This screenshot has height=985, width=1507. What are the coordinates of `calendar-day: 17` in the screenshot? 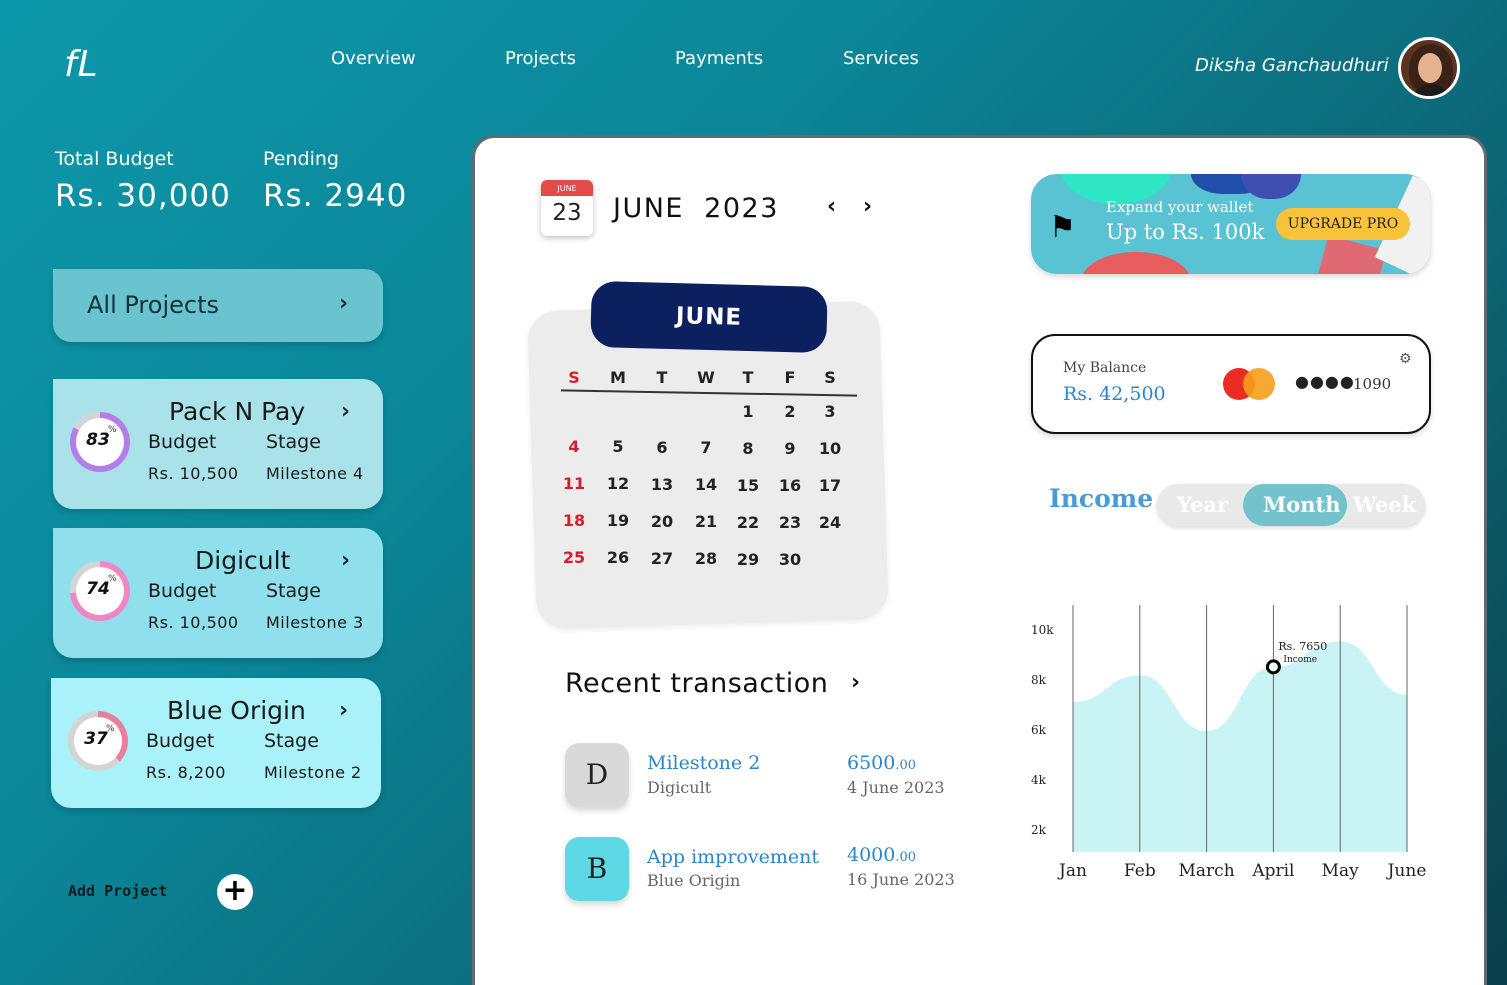 It's located at (830, 485).